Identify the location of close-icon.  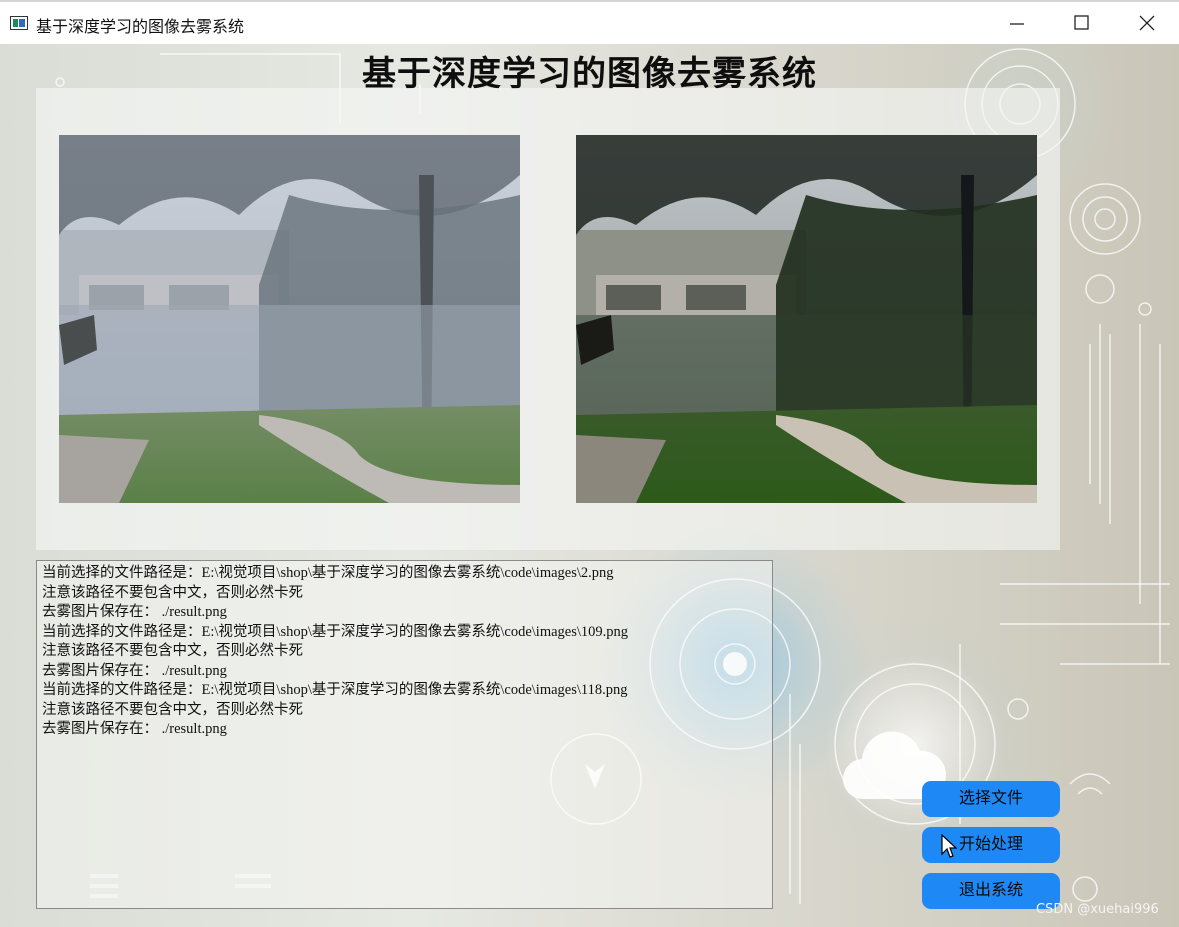
(1147, 23).